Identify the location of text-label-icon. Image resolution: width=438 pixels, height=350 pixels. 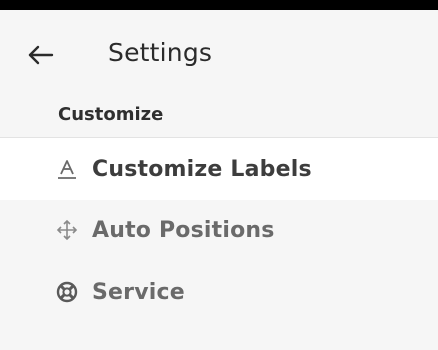
(67, 169).